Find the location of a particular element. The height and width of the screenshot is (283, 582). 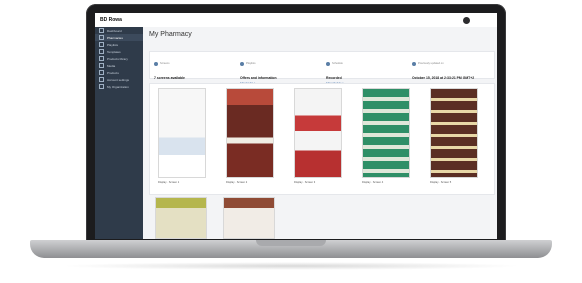

sidebar-item-label: My Organization is located at coordinates (118, 86).